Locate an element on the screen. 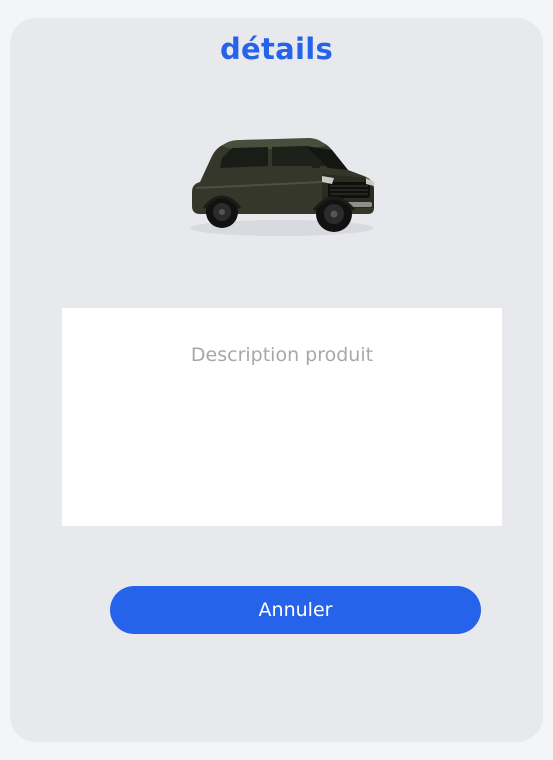 The height and width of the screenshot is (760, 553). page-title: détails is located at coordinates (276, 49).